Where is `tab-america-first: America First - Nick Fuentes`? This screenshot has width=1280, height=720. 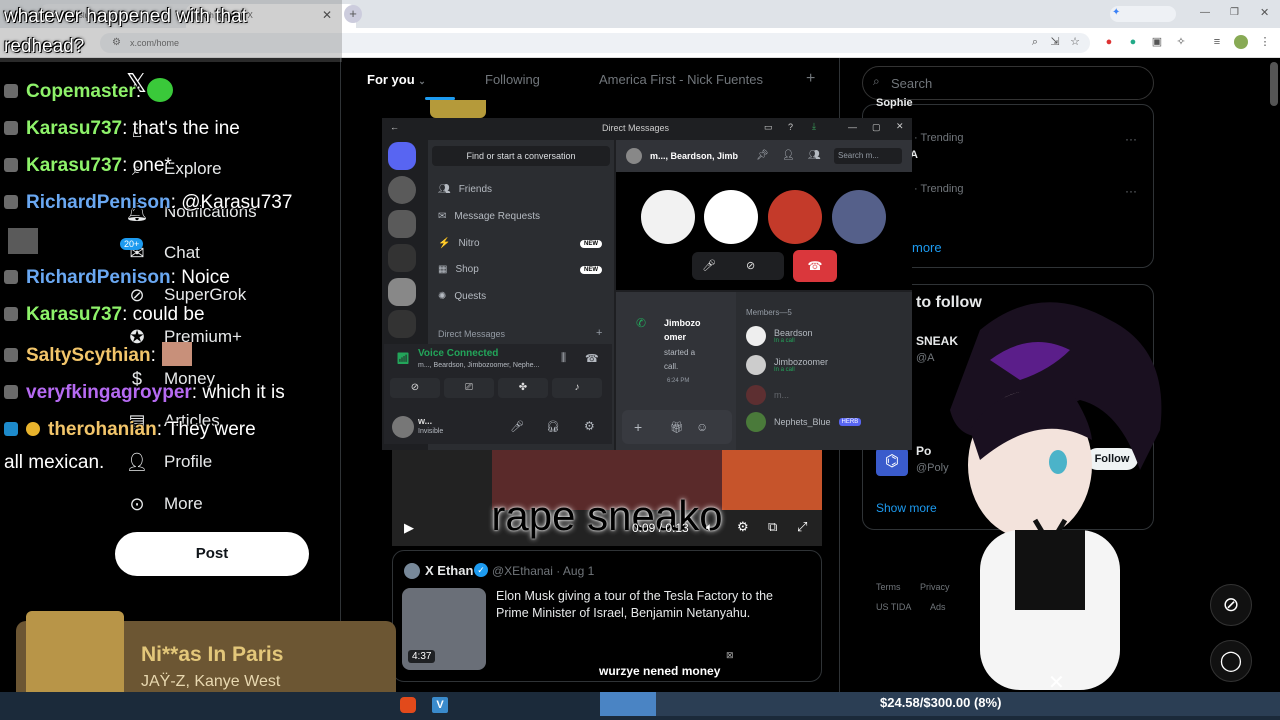 tab-america-first: America First - Nick Fuentes is located at coordinates (681, 79).